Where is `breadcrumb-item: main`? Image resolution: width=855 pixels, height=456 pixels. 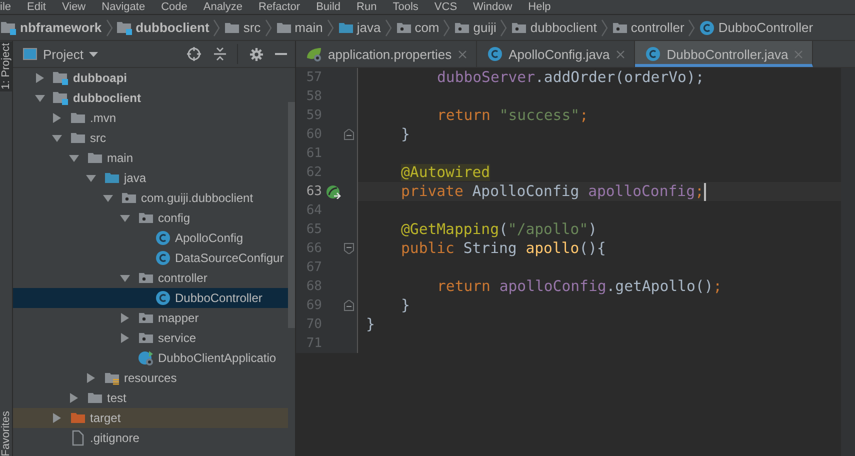
breadcrumb-item: main is located at coordinates (308, 27).